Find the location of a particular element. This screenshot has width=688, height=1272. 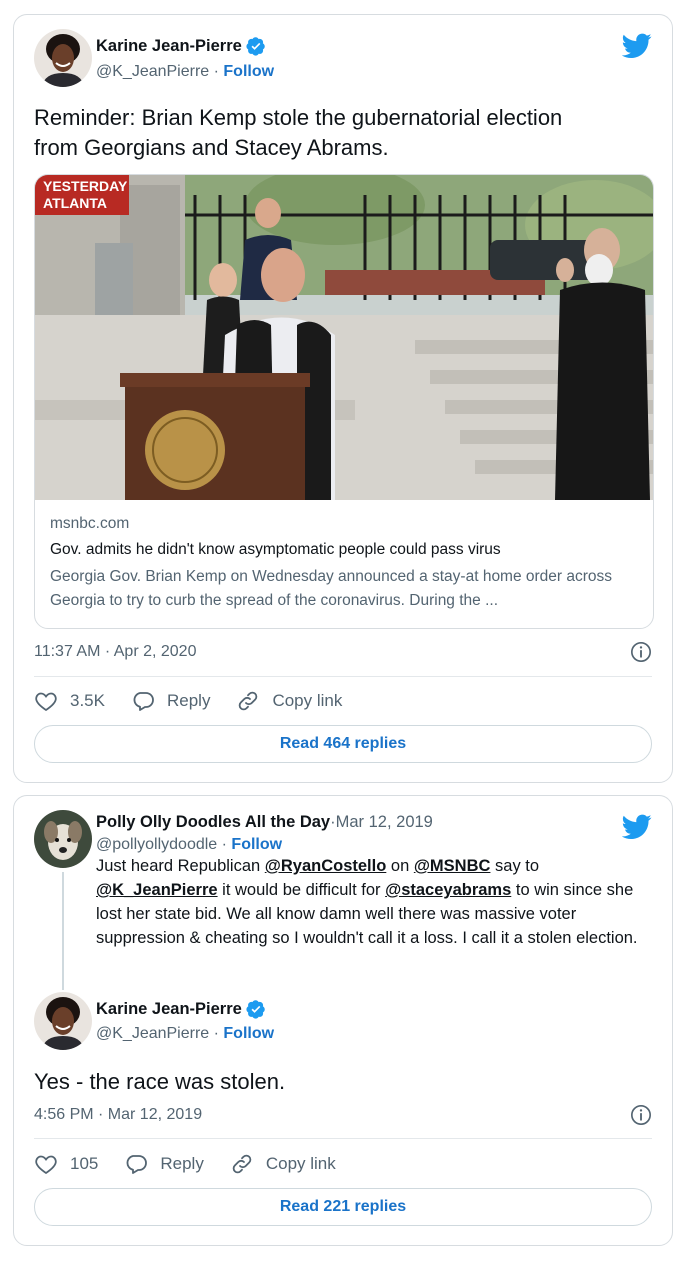

link-domain: msnbc.com is located at coordinates (90, 523).